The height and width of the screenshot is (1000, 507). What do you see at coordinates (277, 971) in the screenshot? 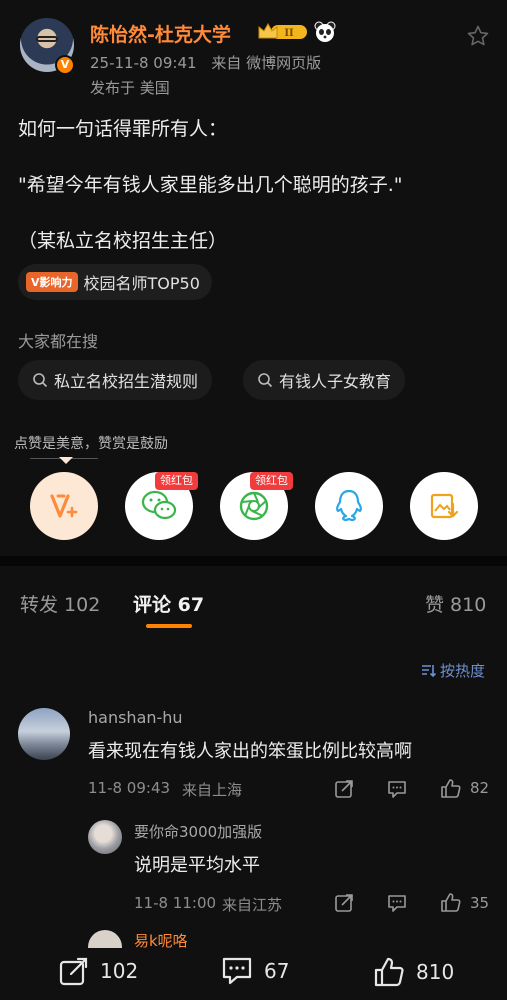
I see `comment-count: 67` at bounding box center [277, 971].